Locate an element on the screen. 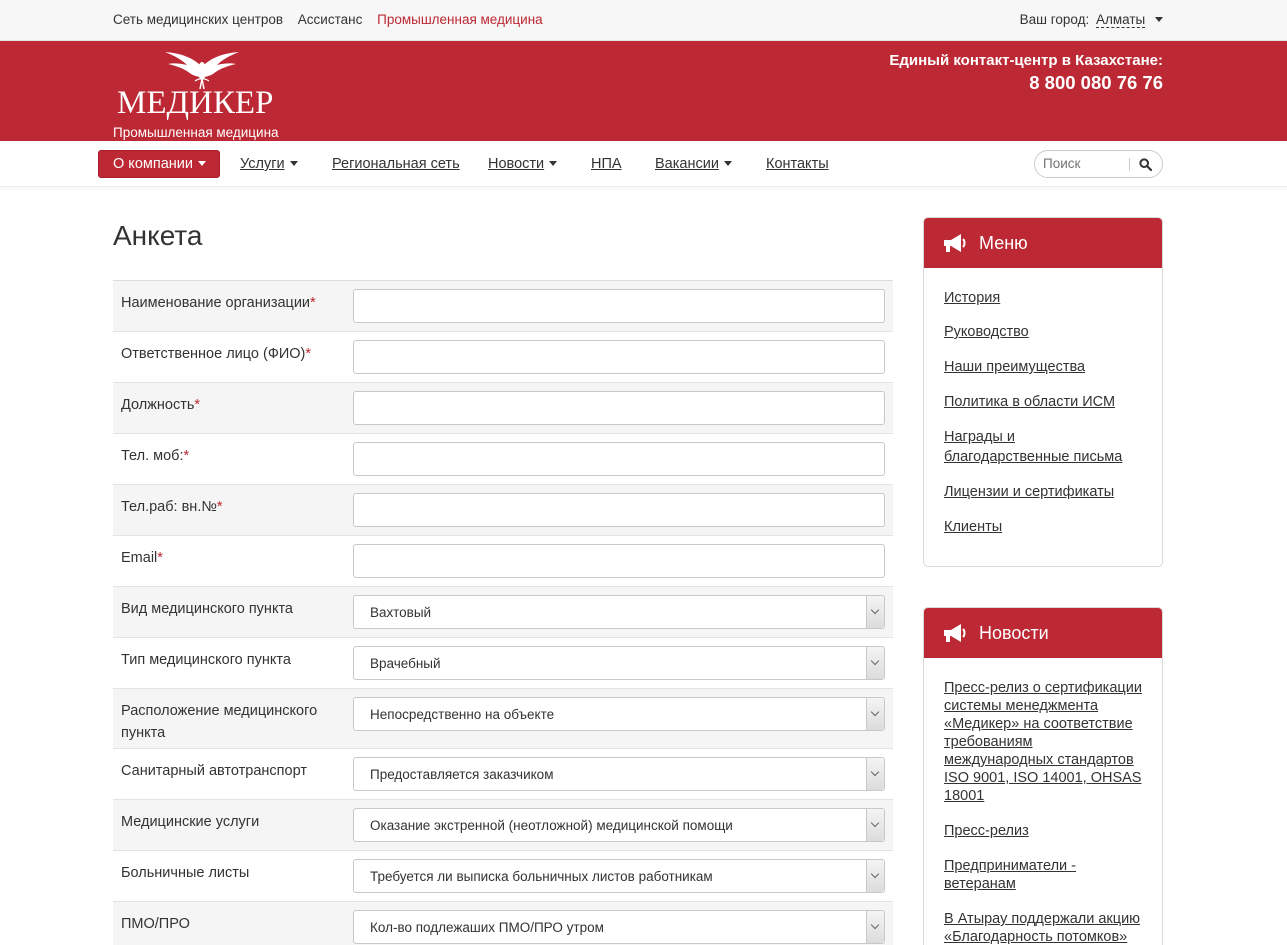 The image size is (1287, 945). contact-label: Единый контакт-центр в Казахстане: is located at coordinates (1026, 60).